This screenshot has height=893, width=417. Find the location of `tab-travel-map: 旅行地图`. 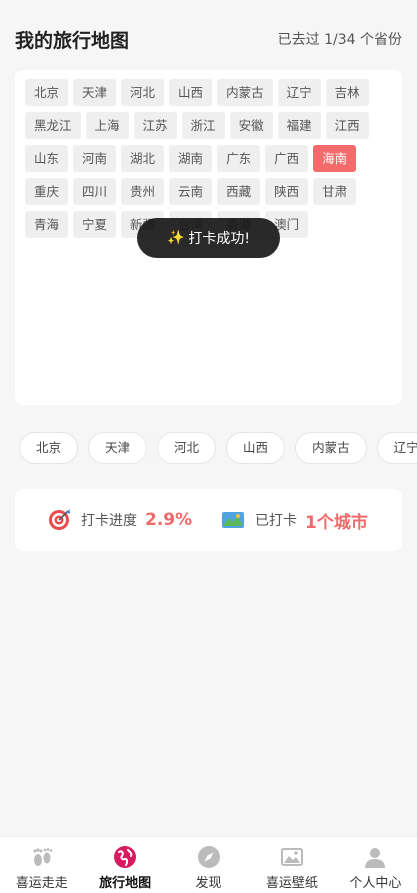

tab-travel-map: 旅行地图 is located at coordinates (124, 865).